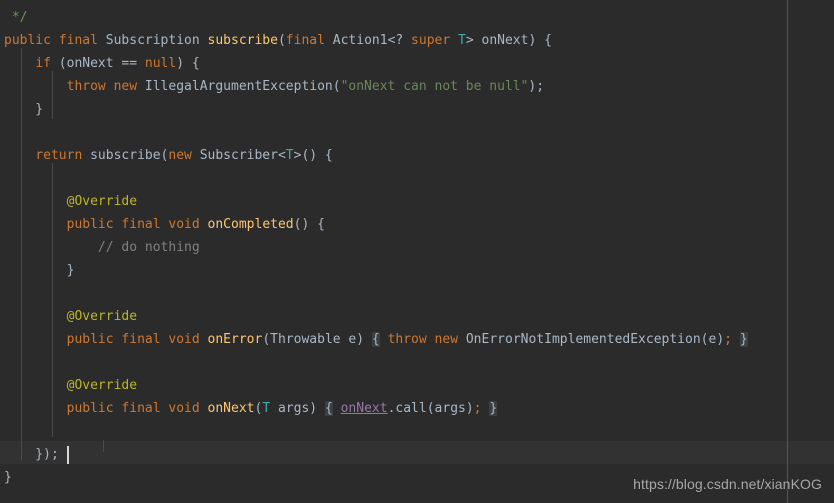 This screenshot has height=503, width=834. What do you see at coordinates (399, 40) in the screenshot?
I see `code-token: <?` at bounding box center [399, 40].